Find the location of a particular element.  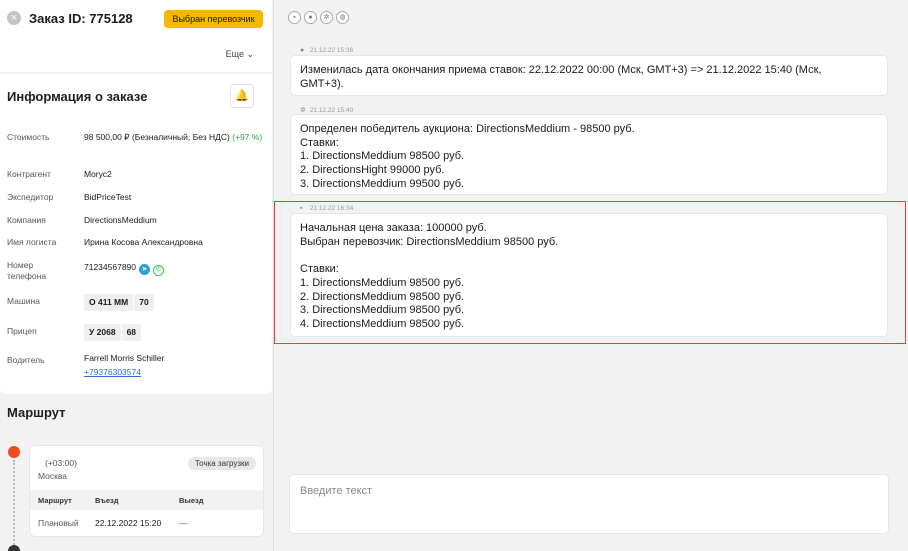

message-line: 2. DirectionsHight 99000 руб. is located at coordinates (372, 170).